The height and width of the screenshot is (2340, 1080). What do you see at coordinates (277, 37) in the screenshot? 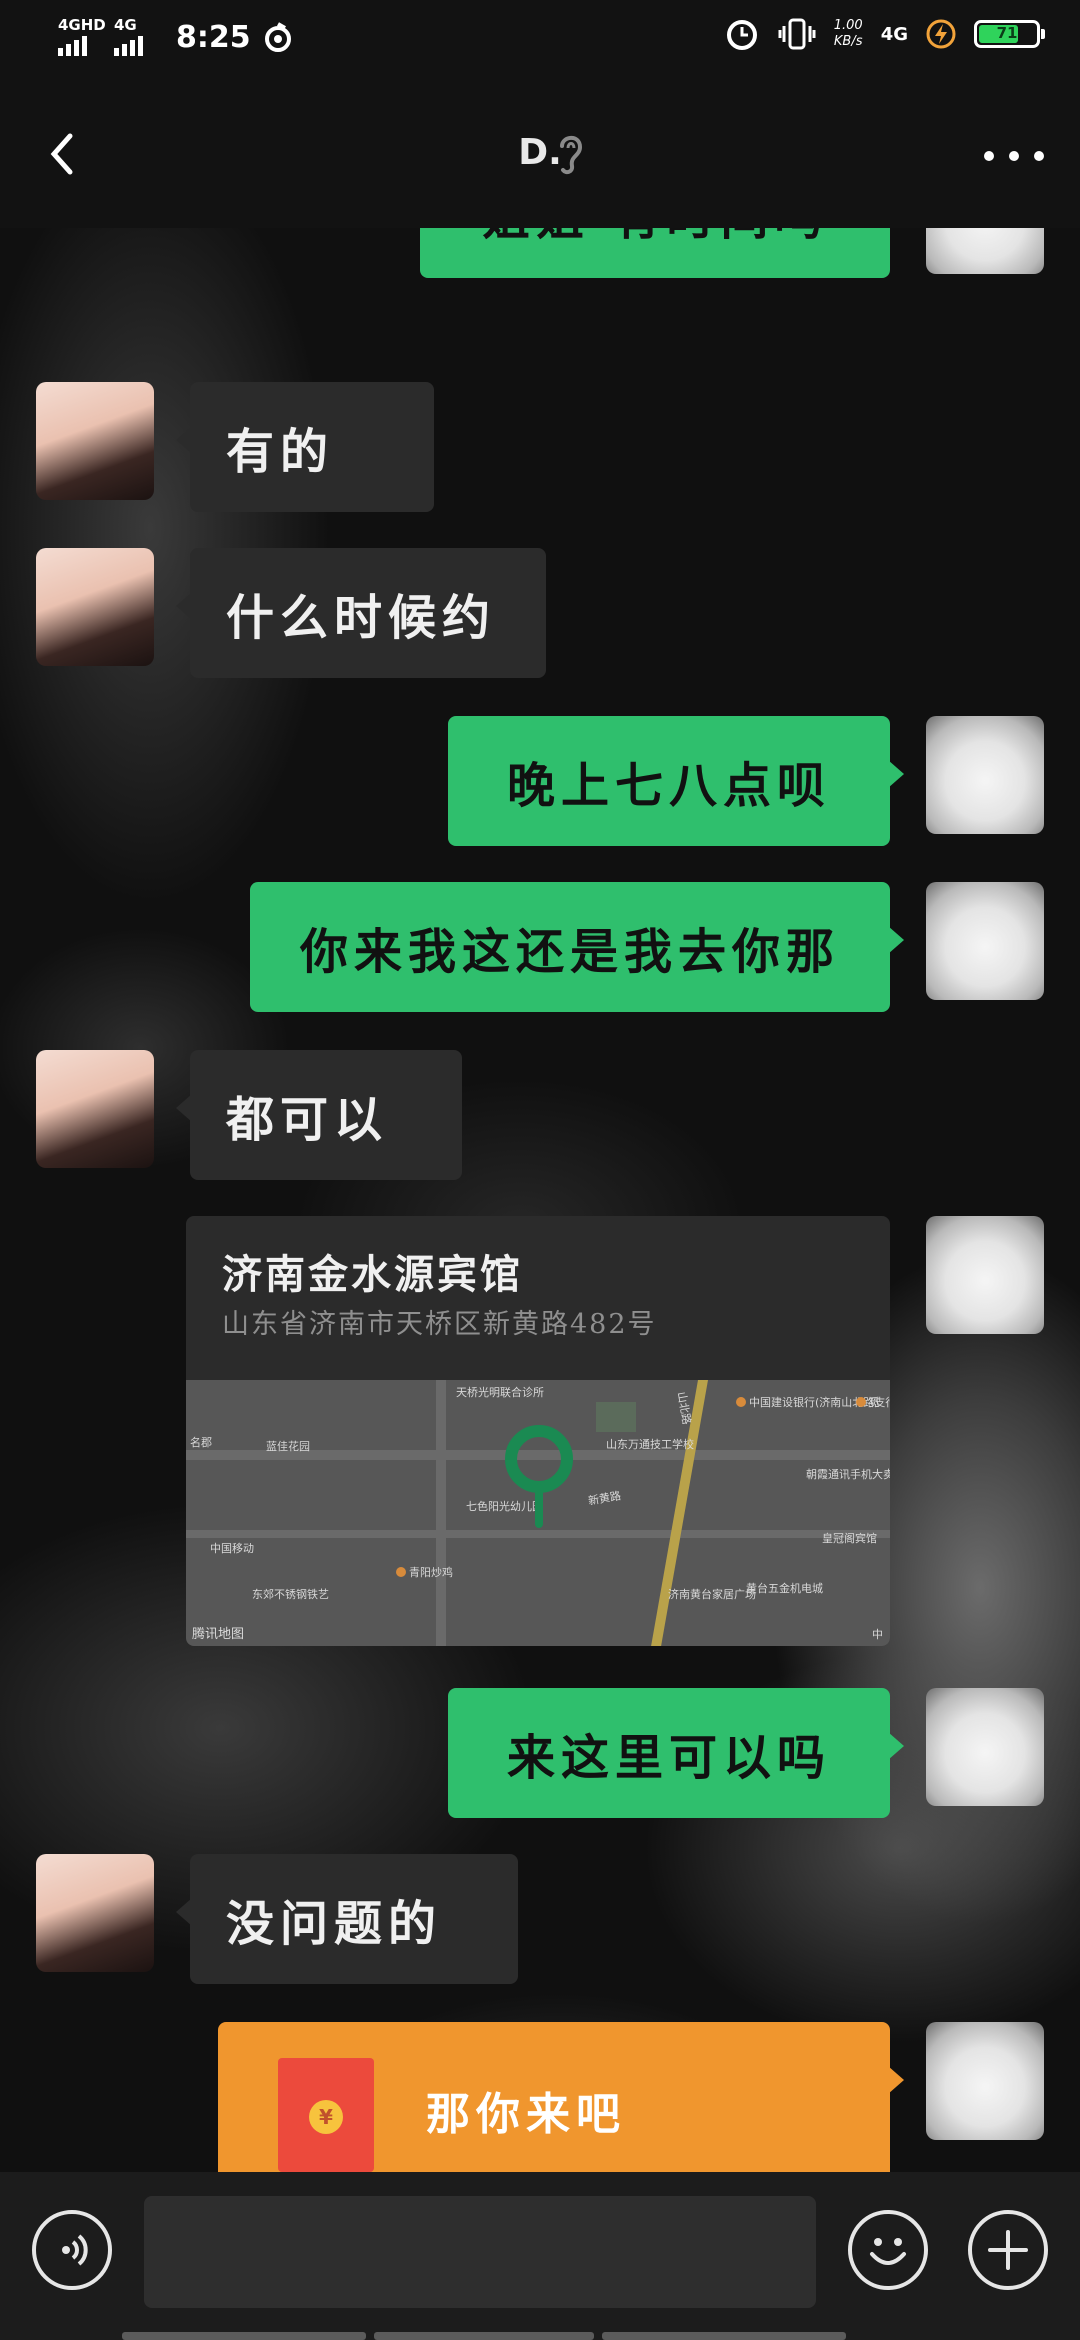
I see `sync-icon` at bounding box center [277, 37].